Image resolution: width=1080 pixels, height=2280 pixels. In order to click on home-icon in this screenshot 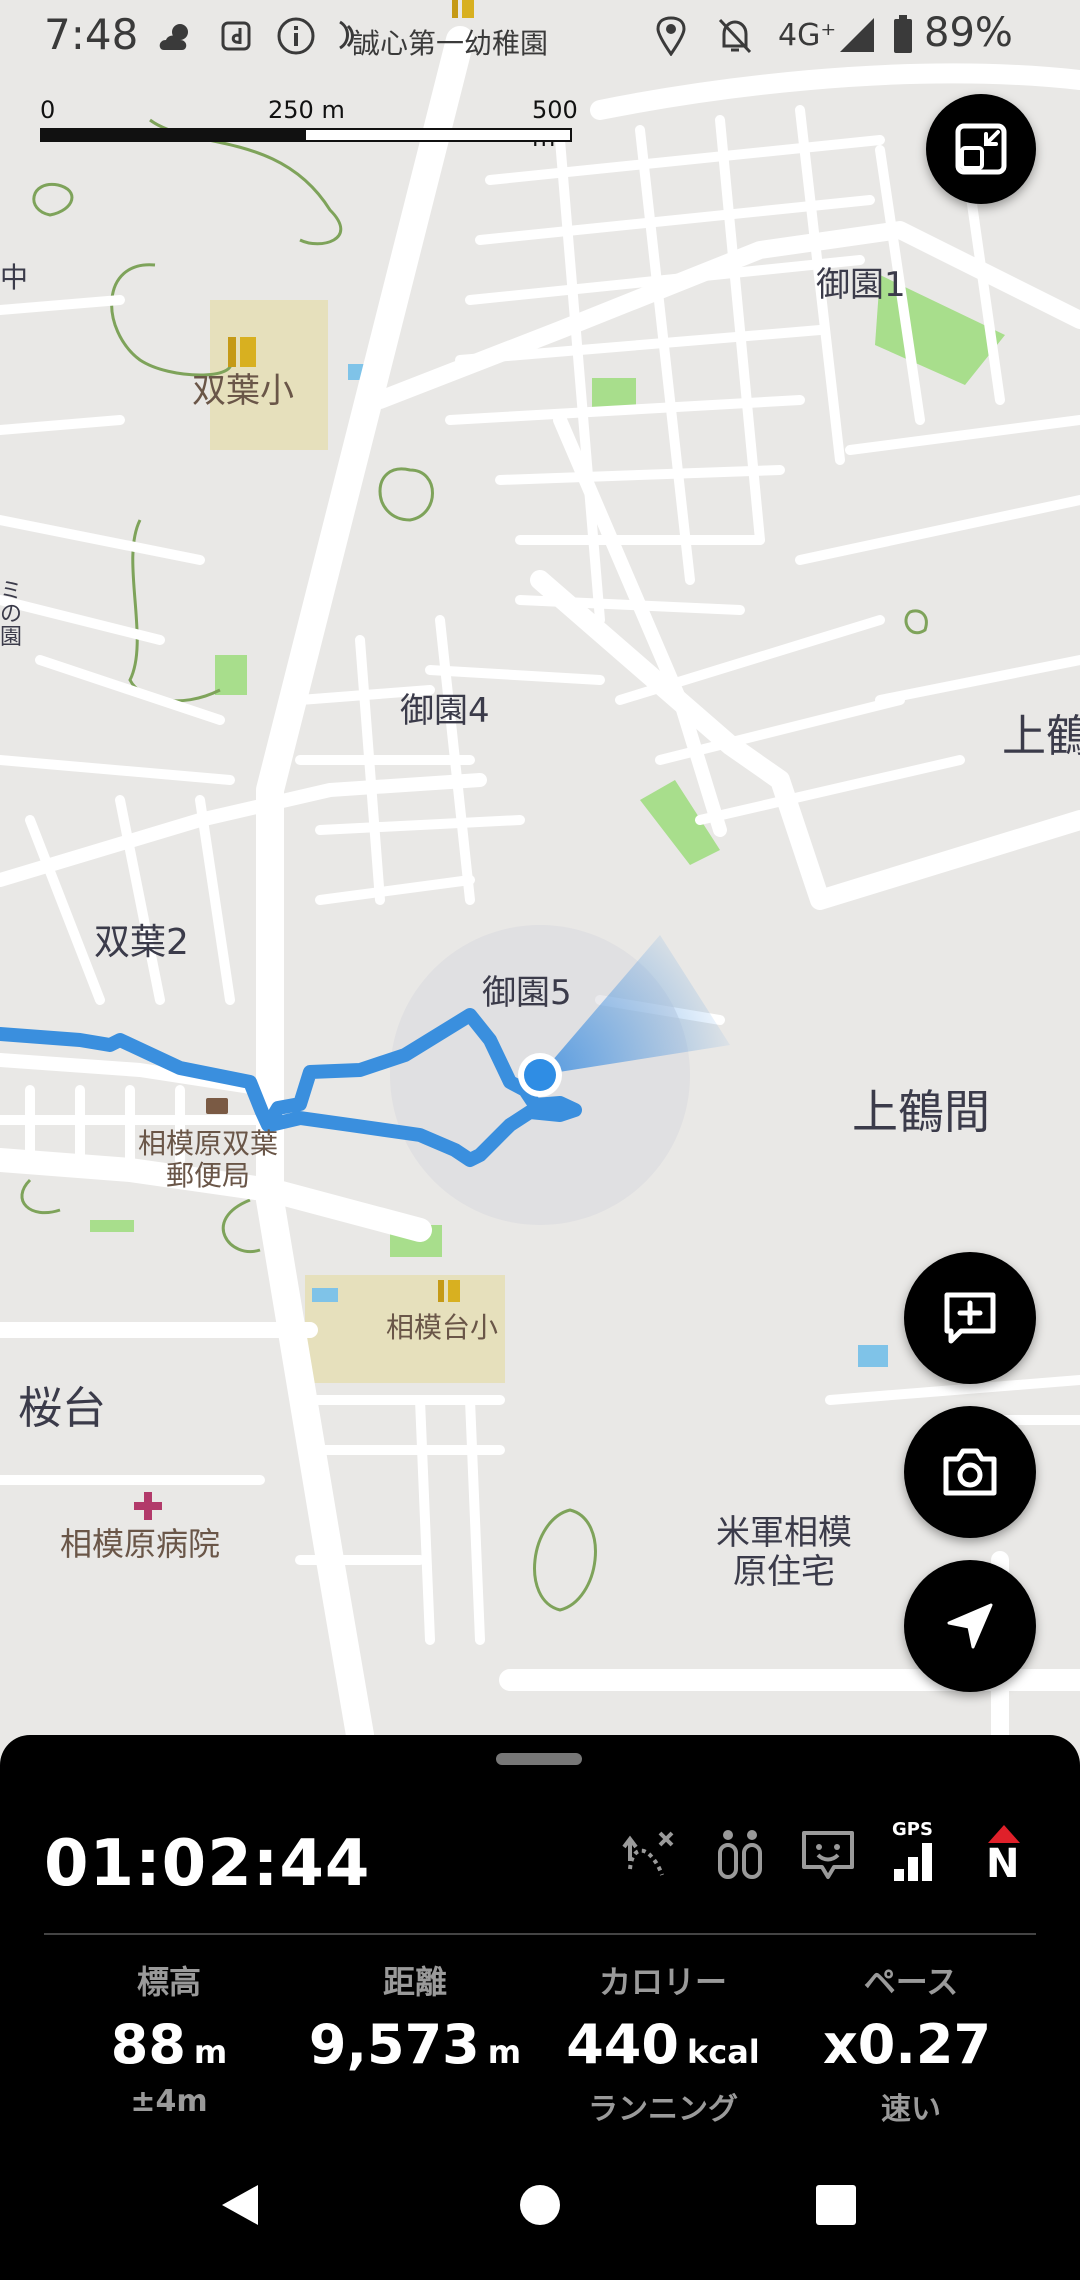, I will do `click(540, 2205)`.